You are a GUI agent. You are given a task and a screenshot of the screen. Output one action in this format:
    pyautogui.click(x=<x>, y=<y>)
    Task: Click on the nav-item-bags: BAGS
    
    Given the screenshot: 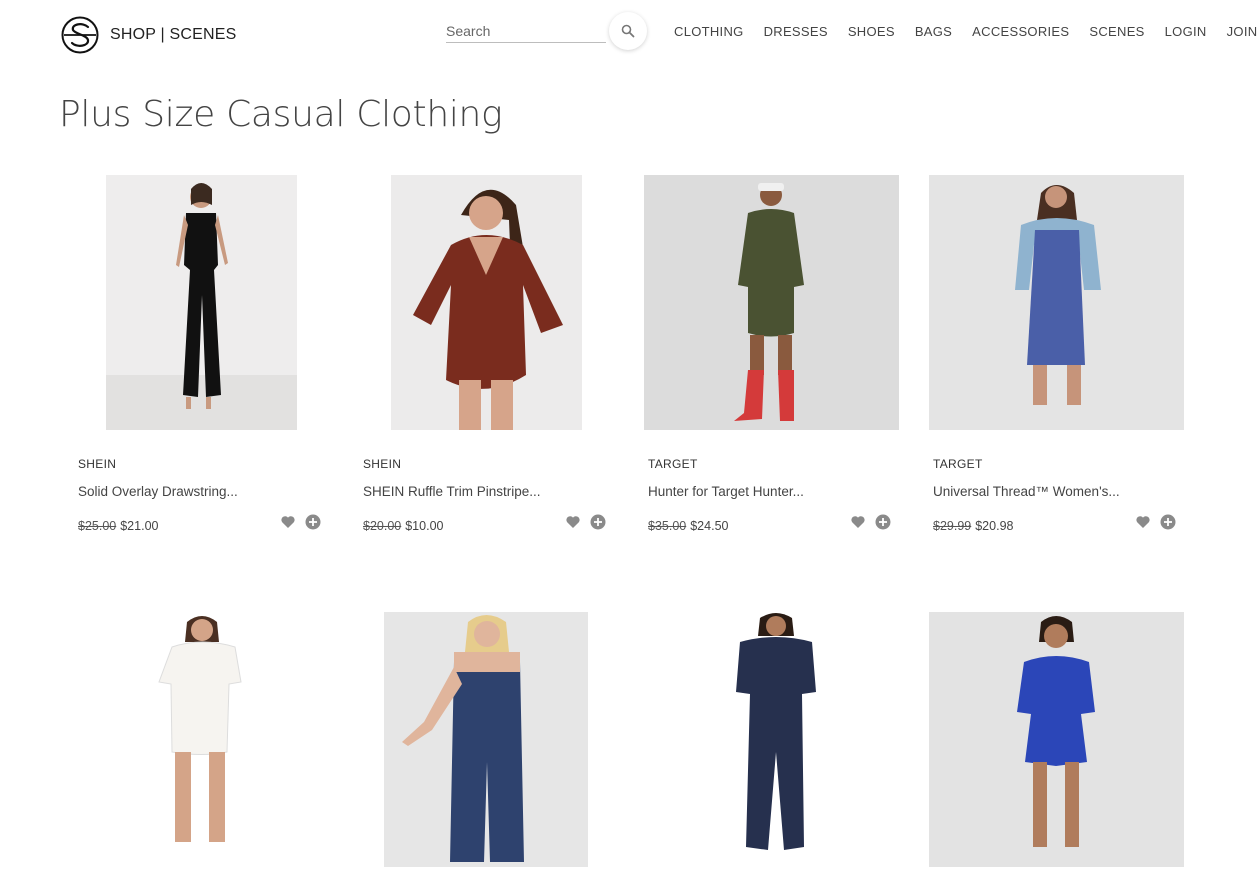 What is the action you would take?
    pyautogui.click(x=933, y=31)
    